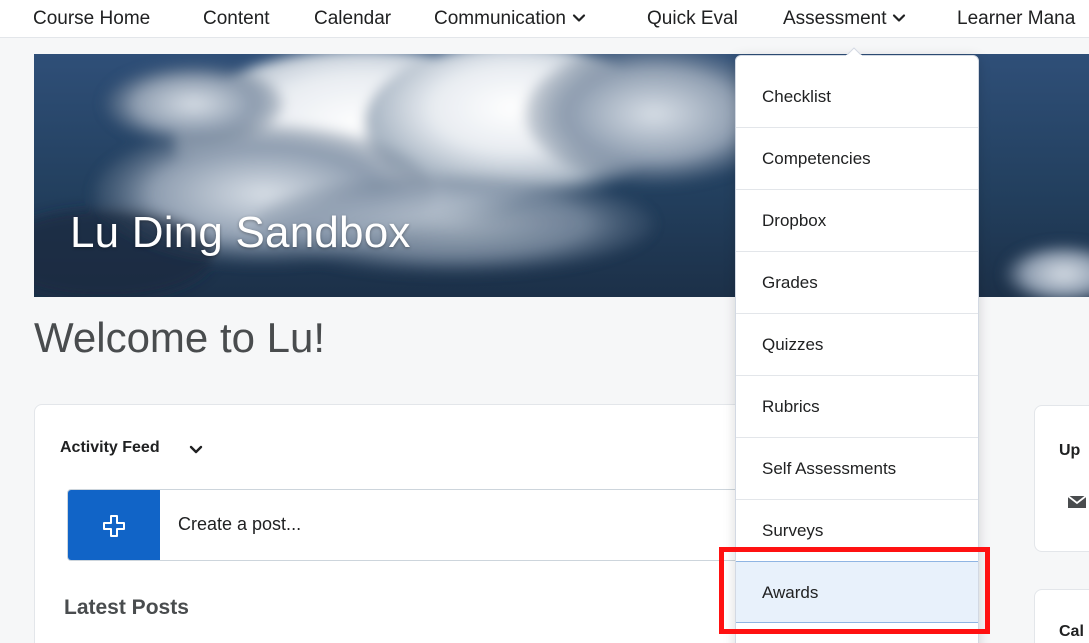 The width and height of the screenshot is (1089, 643). I want to click on nav-content-label: Content, so click(236, 18).